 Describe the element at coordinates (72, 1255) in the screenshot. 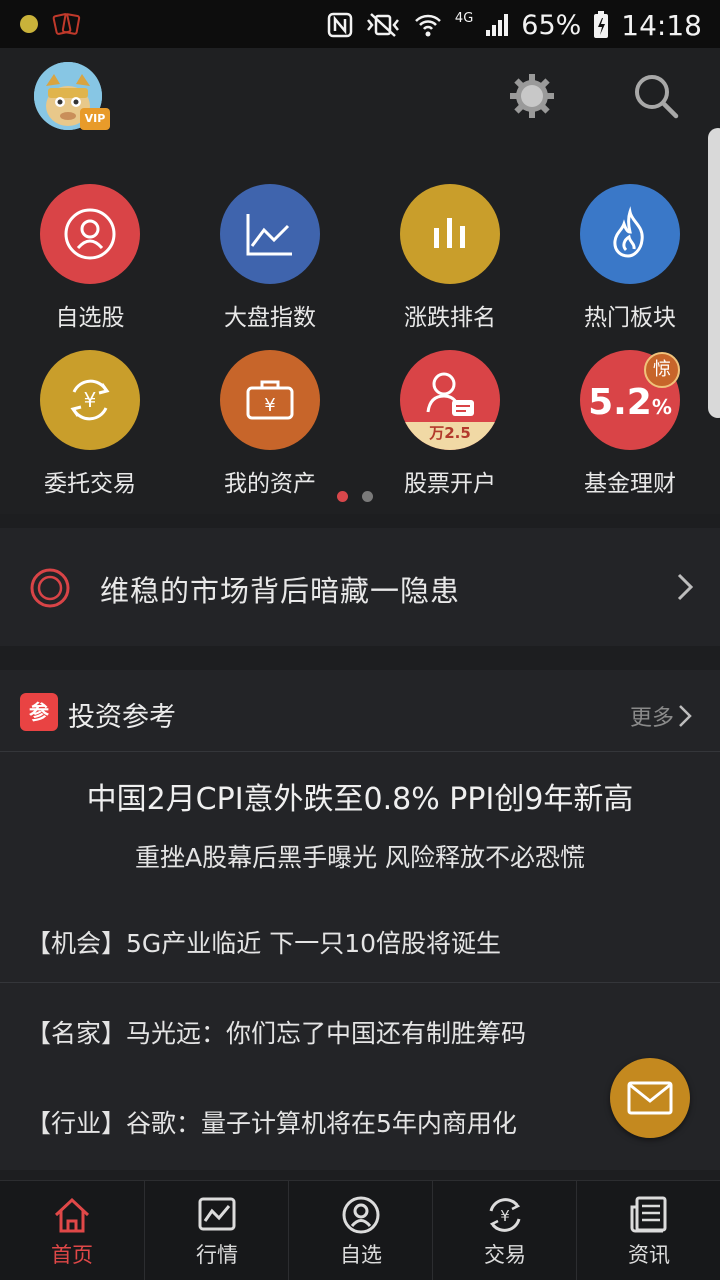

I see `nav-label: 首页` at that location.